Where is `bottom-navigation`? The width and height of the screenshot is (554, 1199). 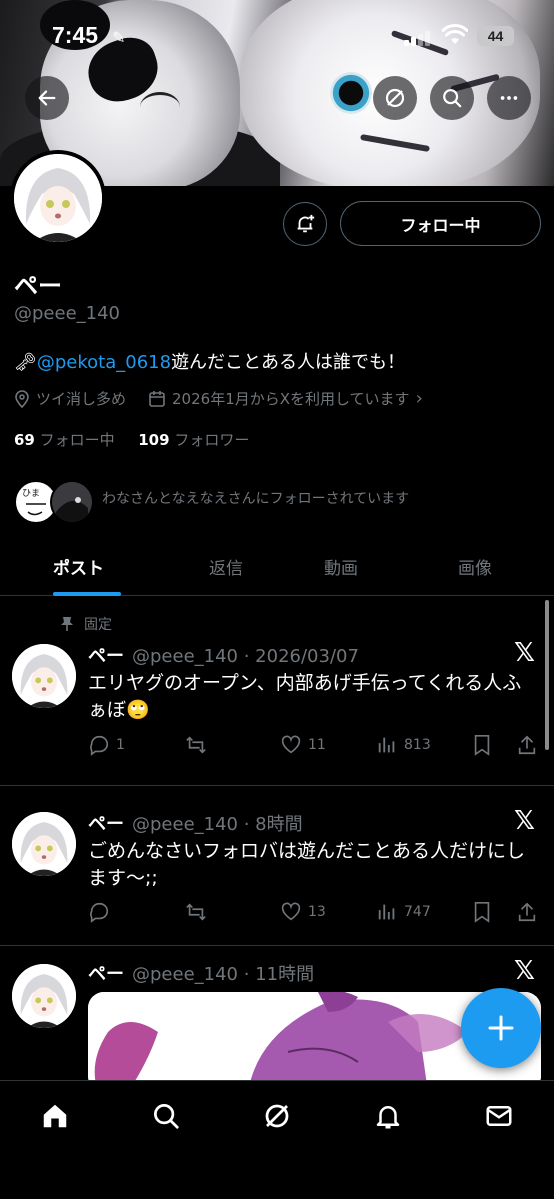 bottom-navigation is located at coordinates (277, 1139).